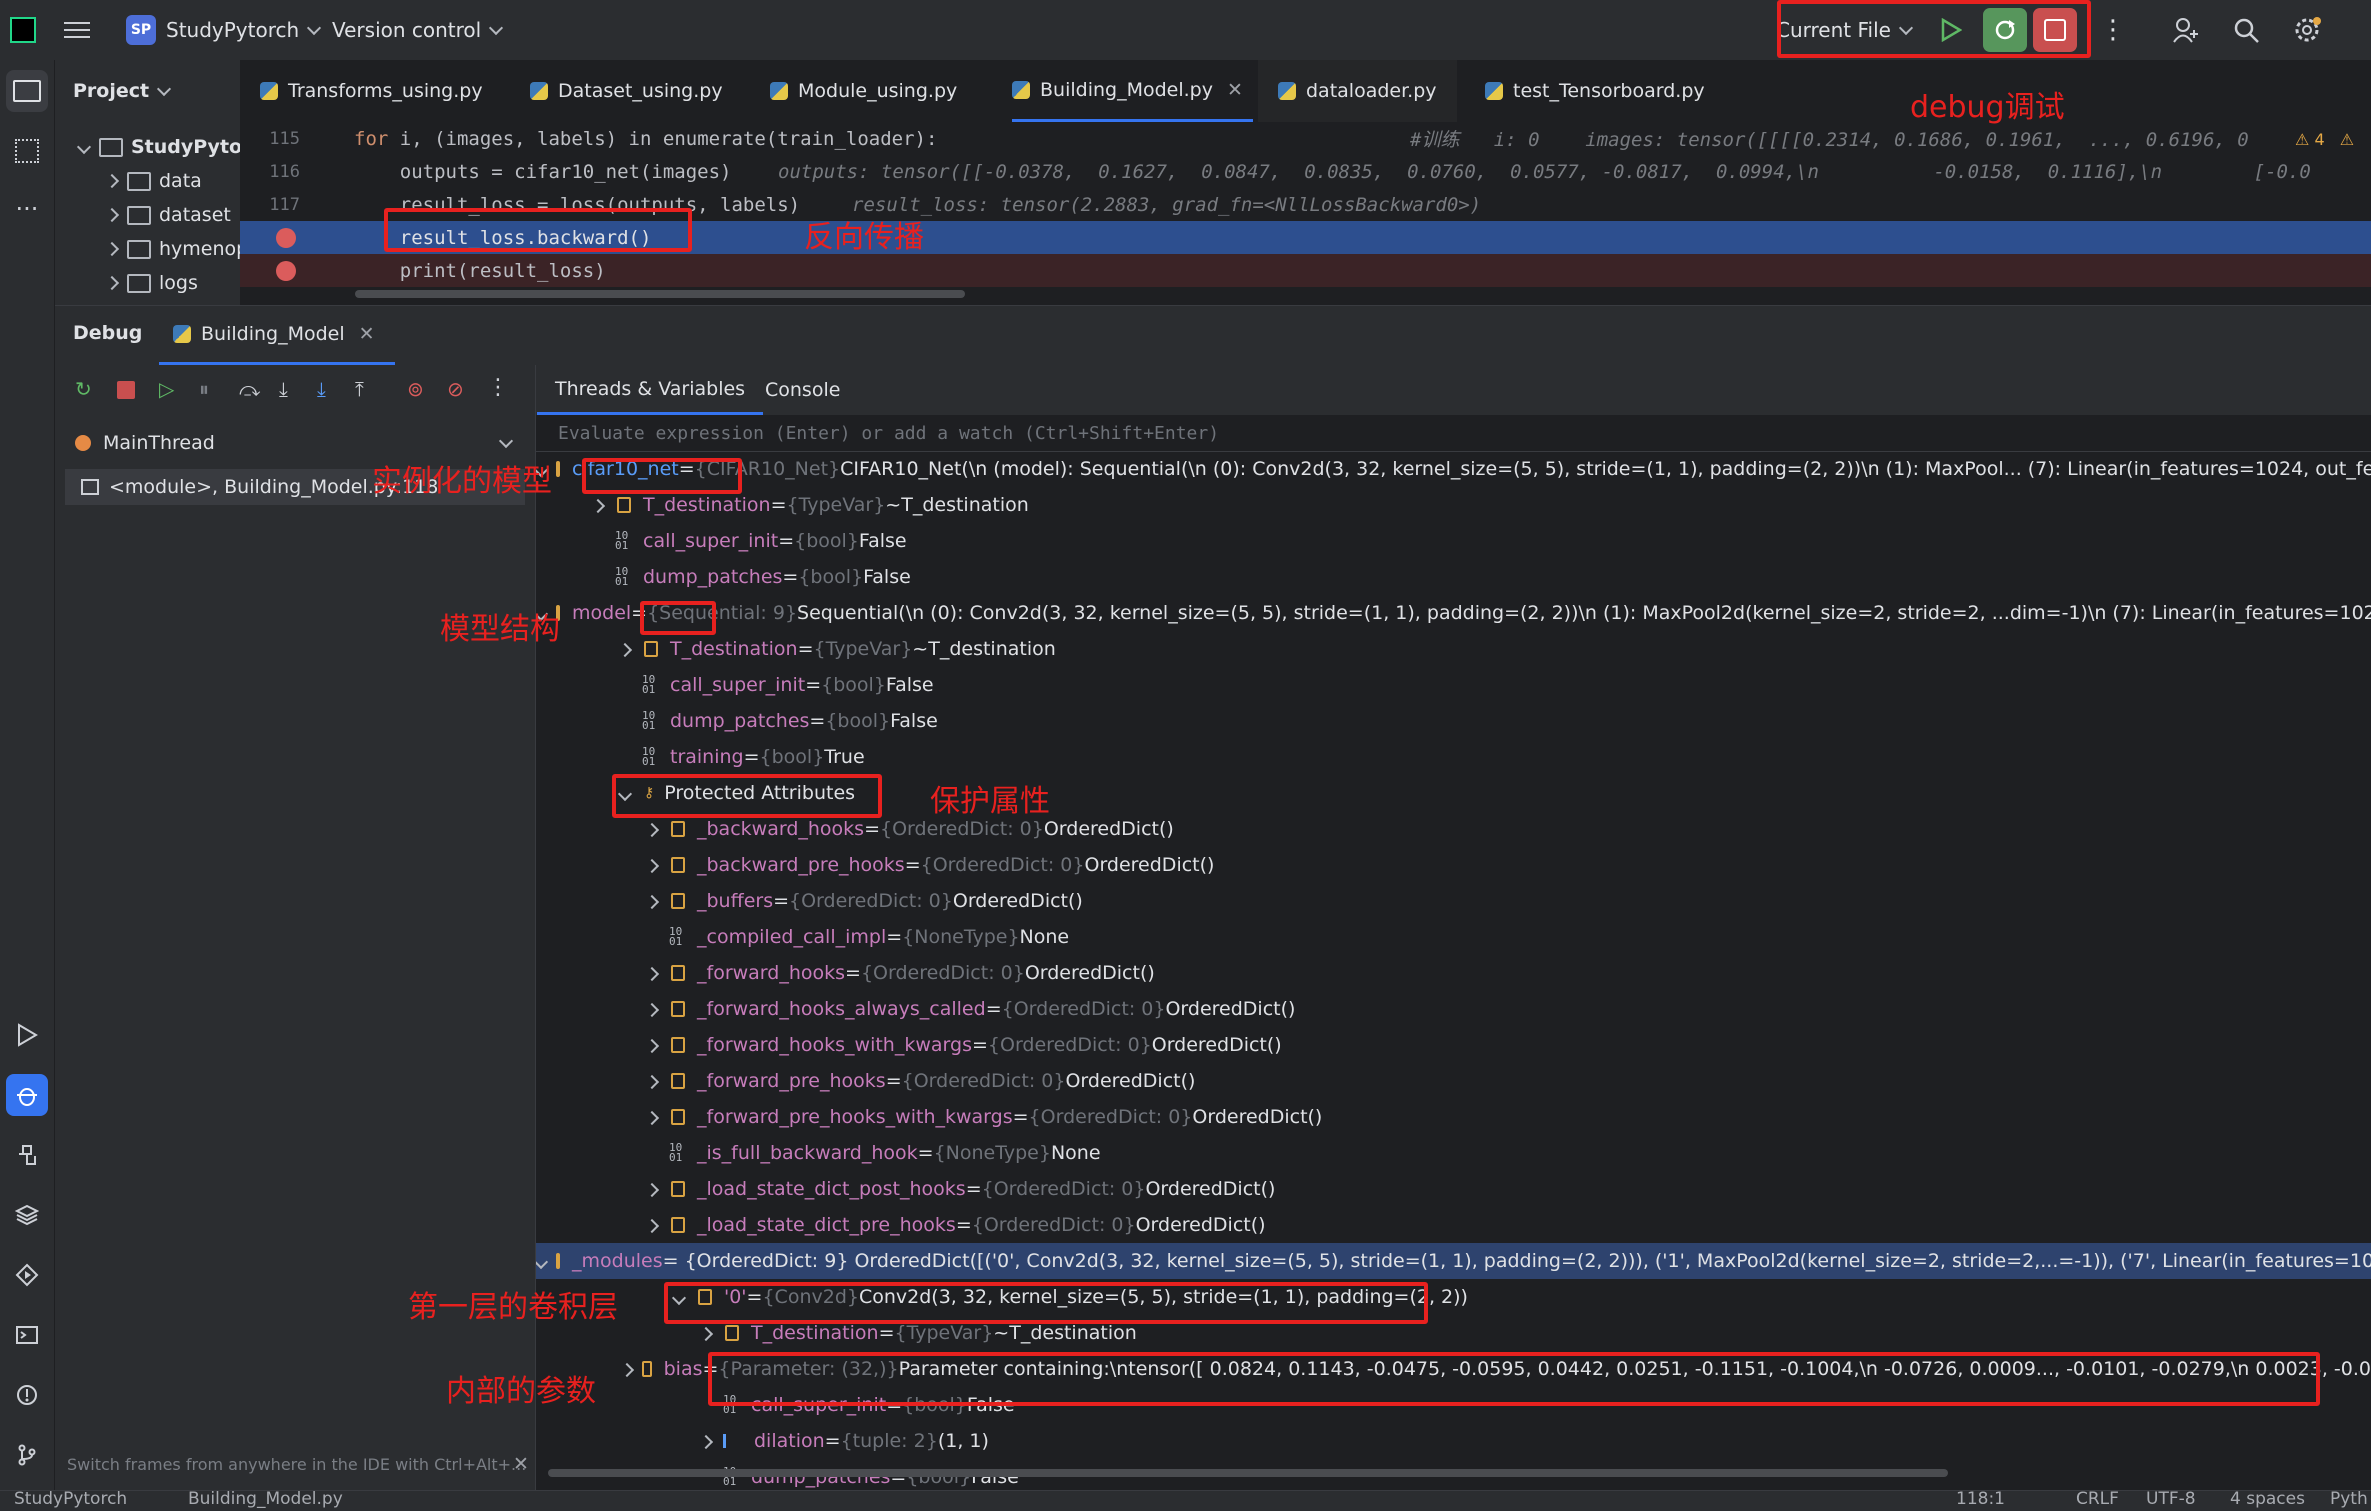  I want to click on resume-icon: ▷, so click(166, 389).